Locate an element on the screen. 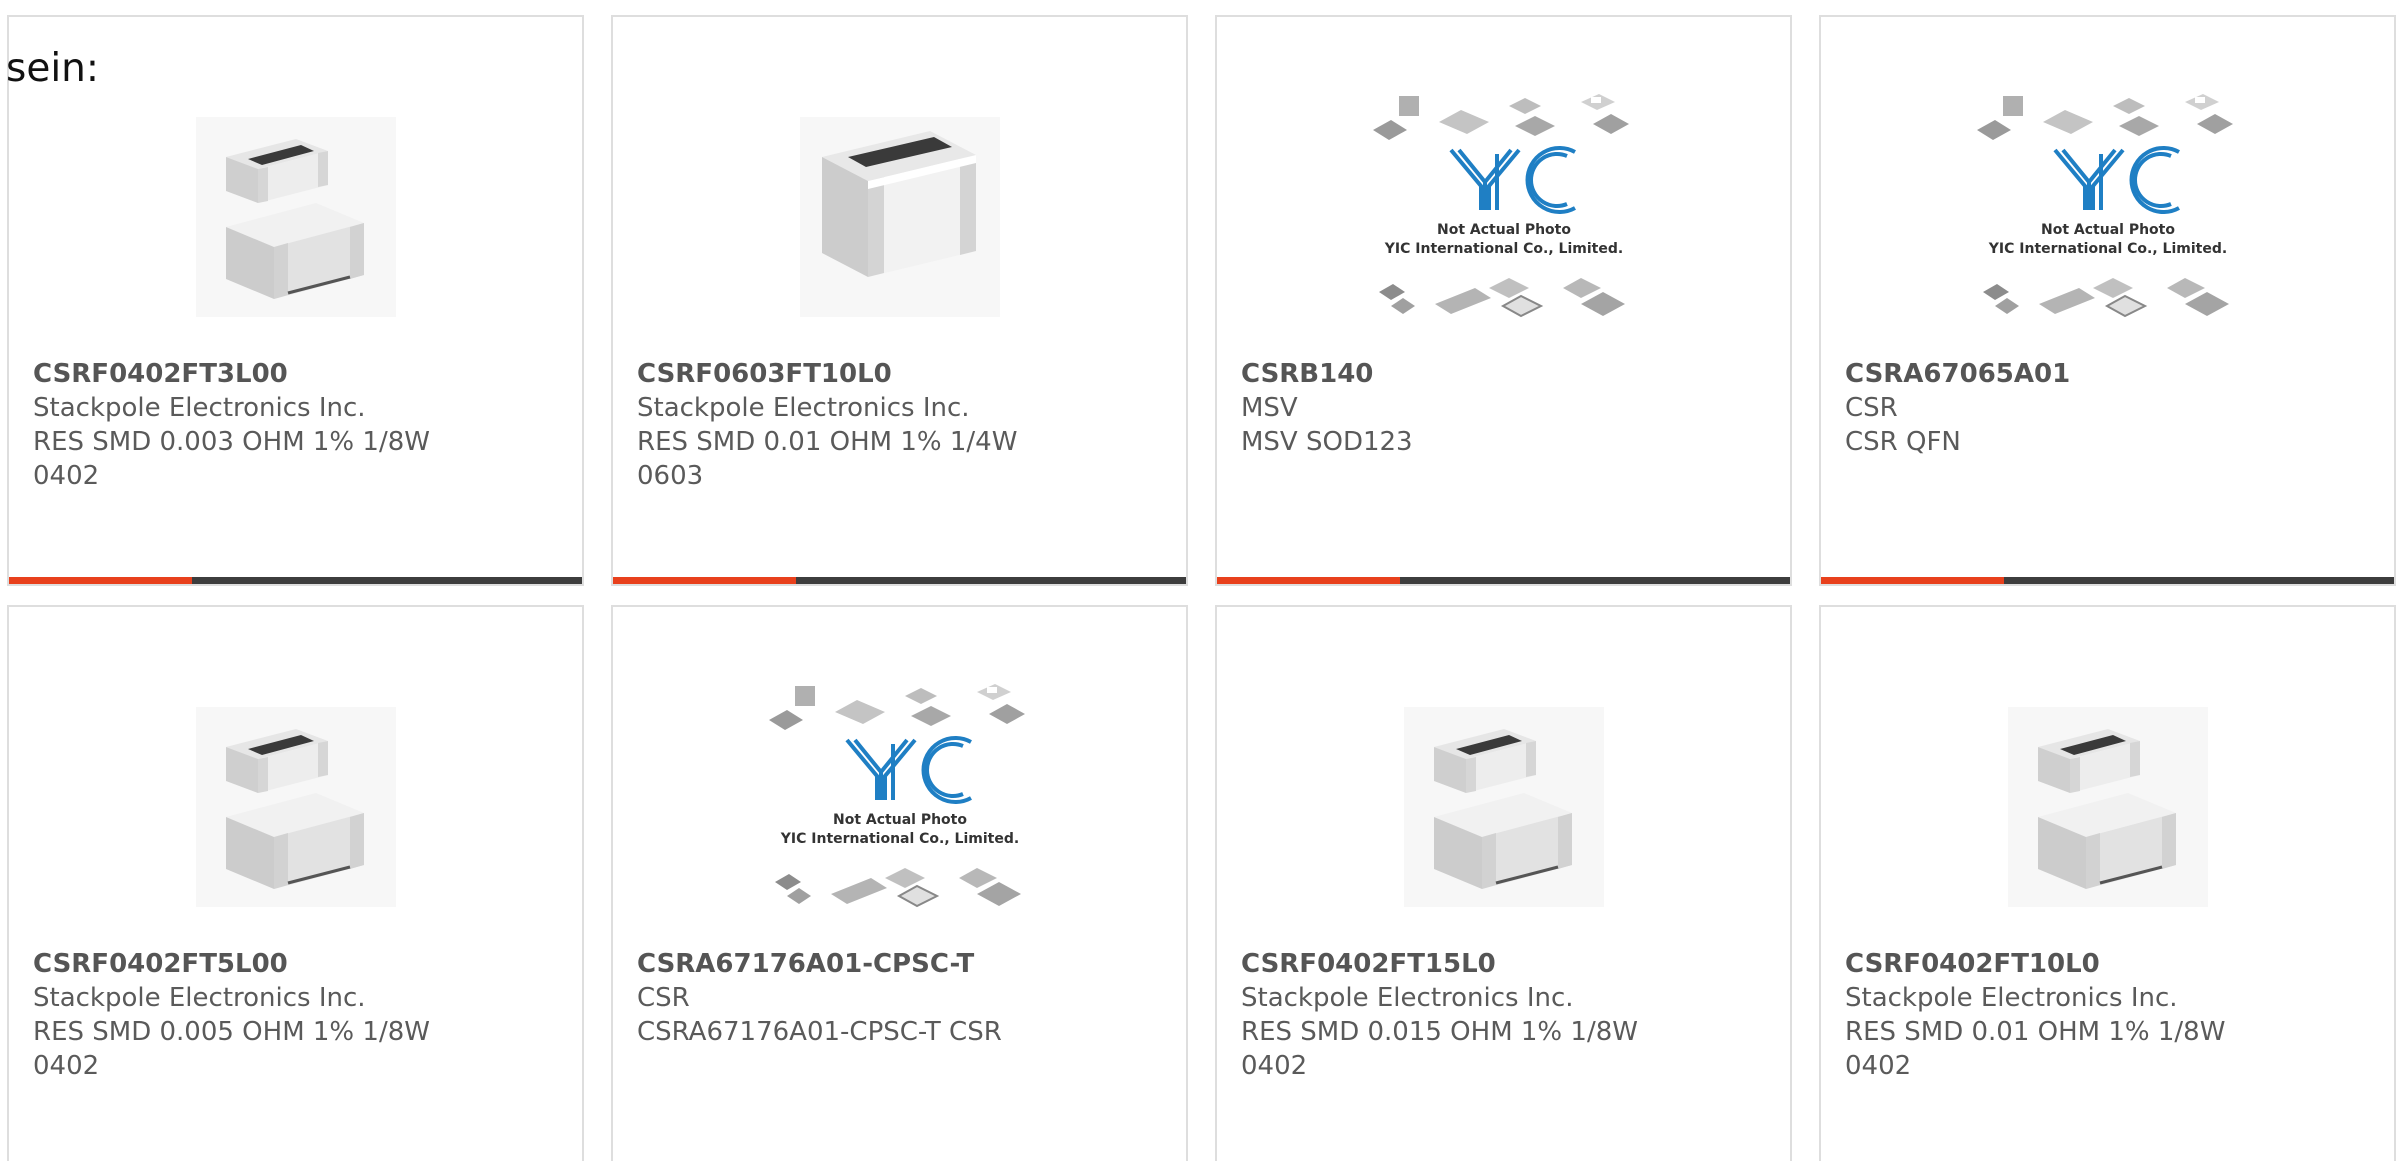 This screenshot has width=2400, height=1161. description: RES SMD 0.005 OHM 1% 1/8W is located at coordinates (231, 1032).